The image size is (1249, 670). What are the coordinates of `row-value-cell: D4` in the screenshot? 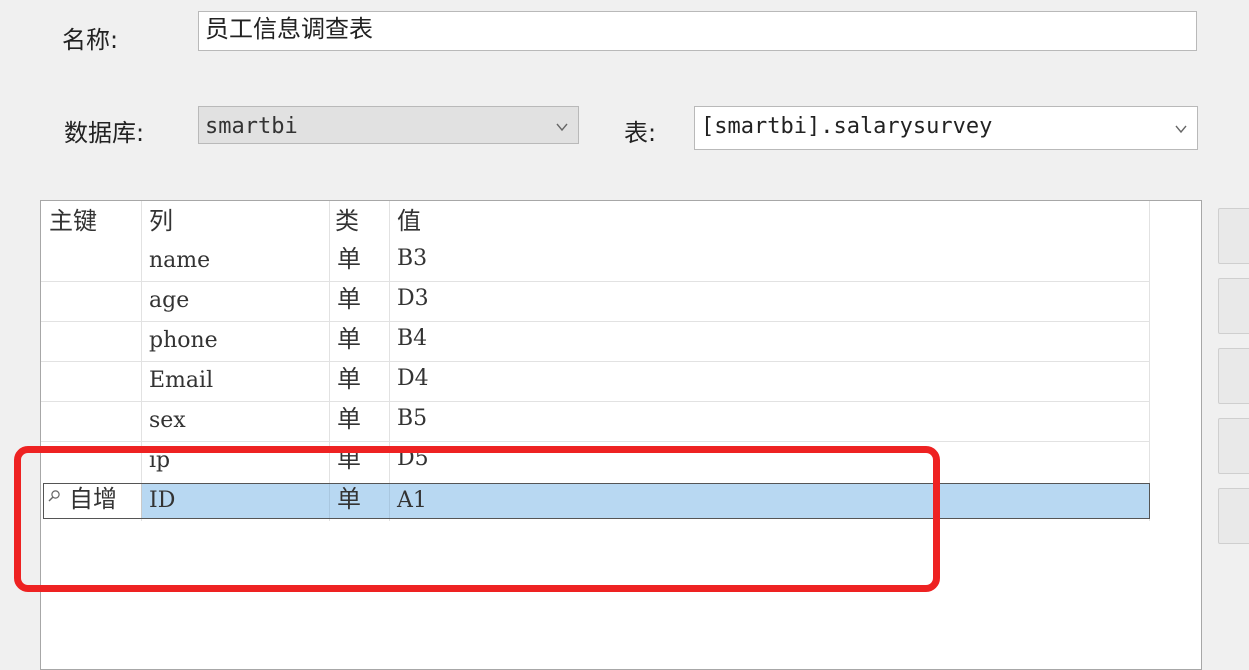 It's located at (413, 379).